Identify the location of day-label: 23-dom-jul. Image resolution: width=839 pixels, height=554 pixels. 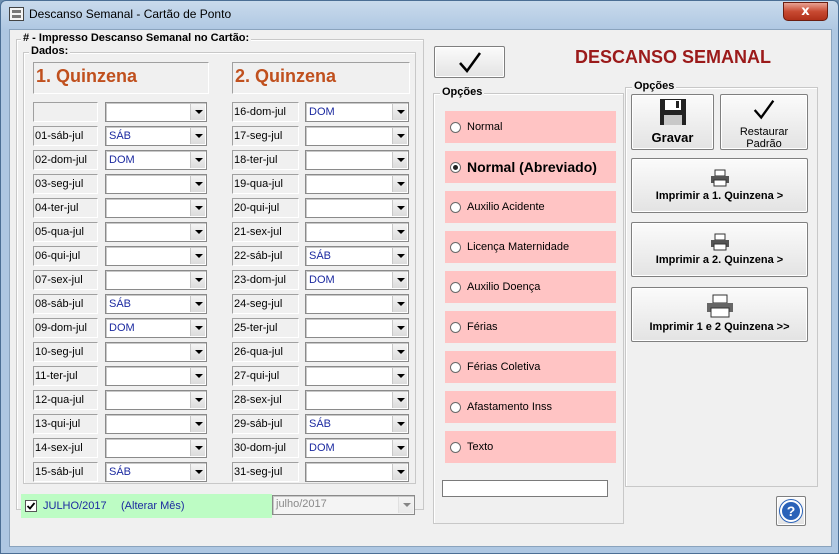
(265, 280).